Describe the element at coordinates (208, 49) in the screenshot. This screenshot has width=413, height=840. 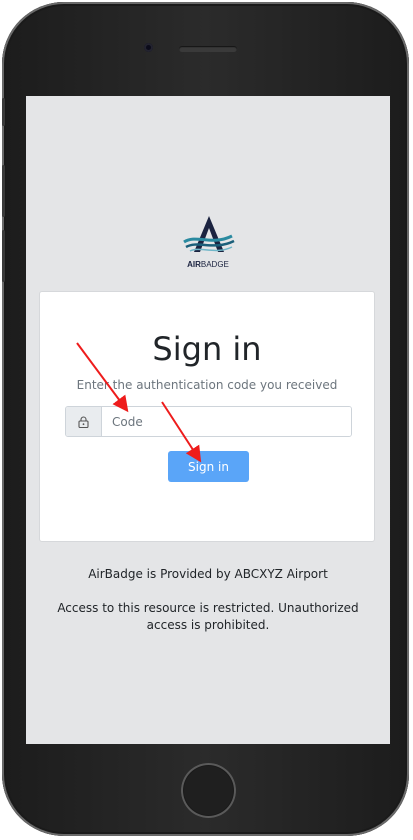
I see `earpiece-speaker` at that location.